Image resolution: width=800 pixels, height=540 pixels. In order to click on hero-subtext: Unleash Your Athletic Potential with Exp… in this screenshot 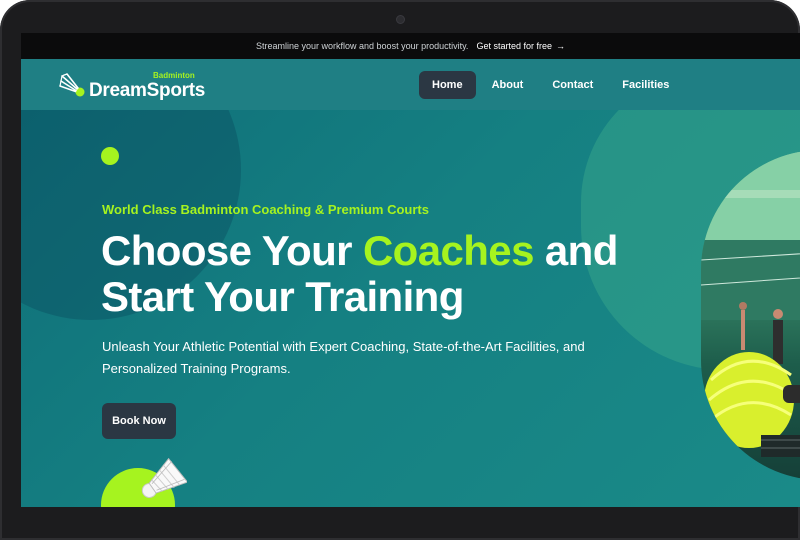, I will do `click(343, 357)`.